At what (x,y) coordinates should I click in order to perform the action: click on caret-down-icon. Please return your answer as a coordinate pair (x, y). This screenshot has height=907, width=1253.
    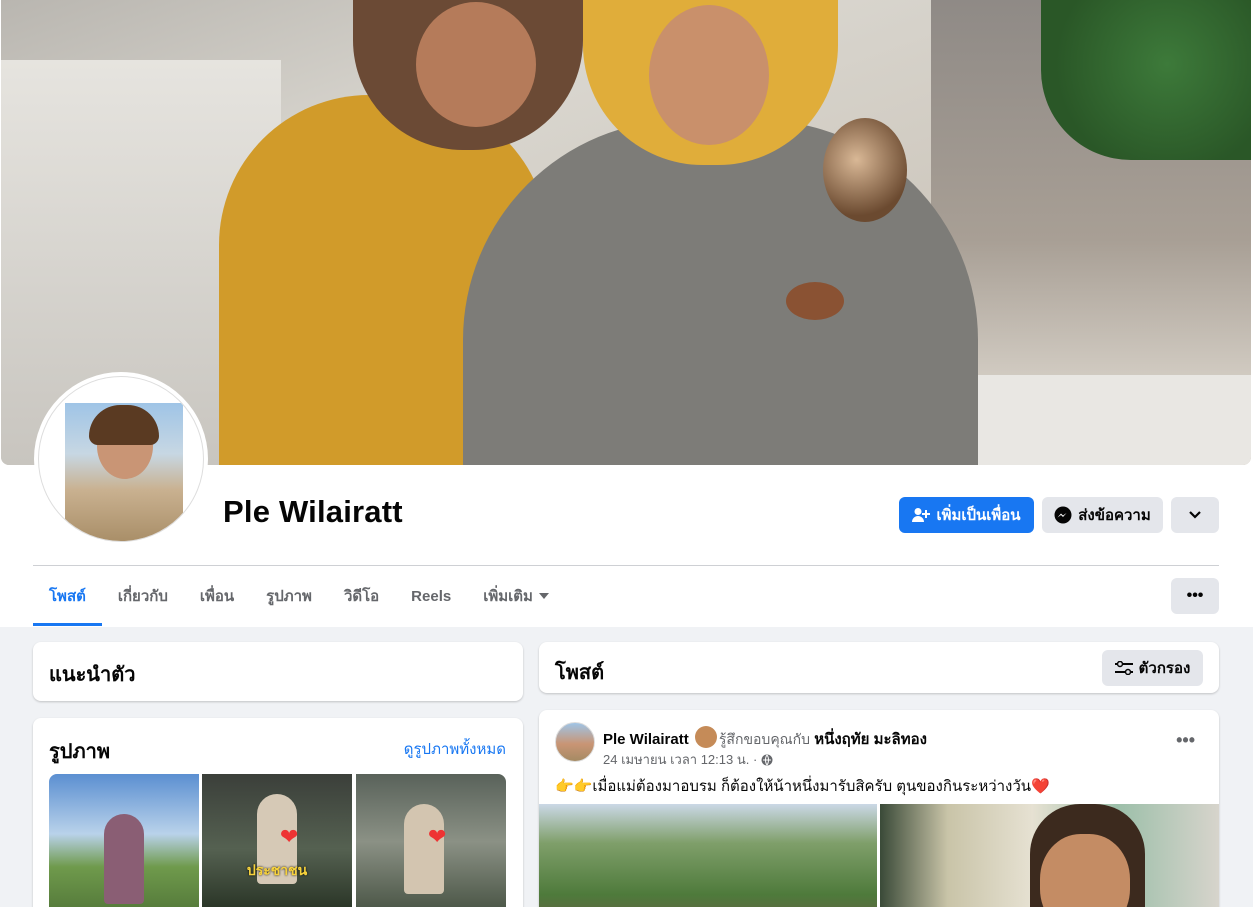
    Looking at the image, I should click on (543, 596).